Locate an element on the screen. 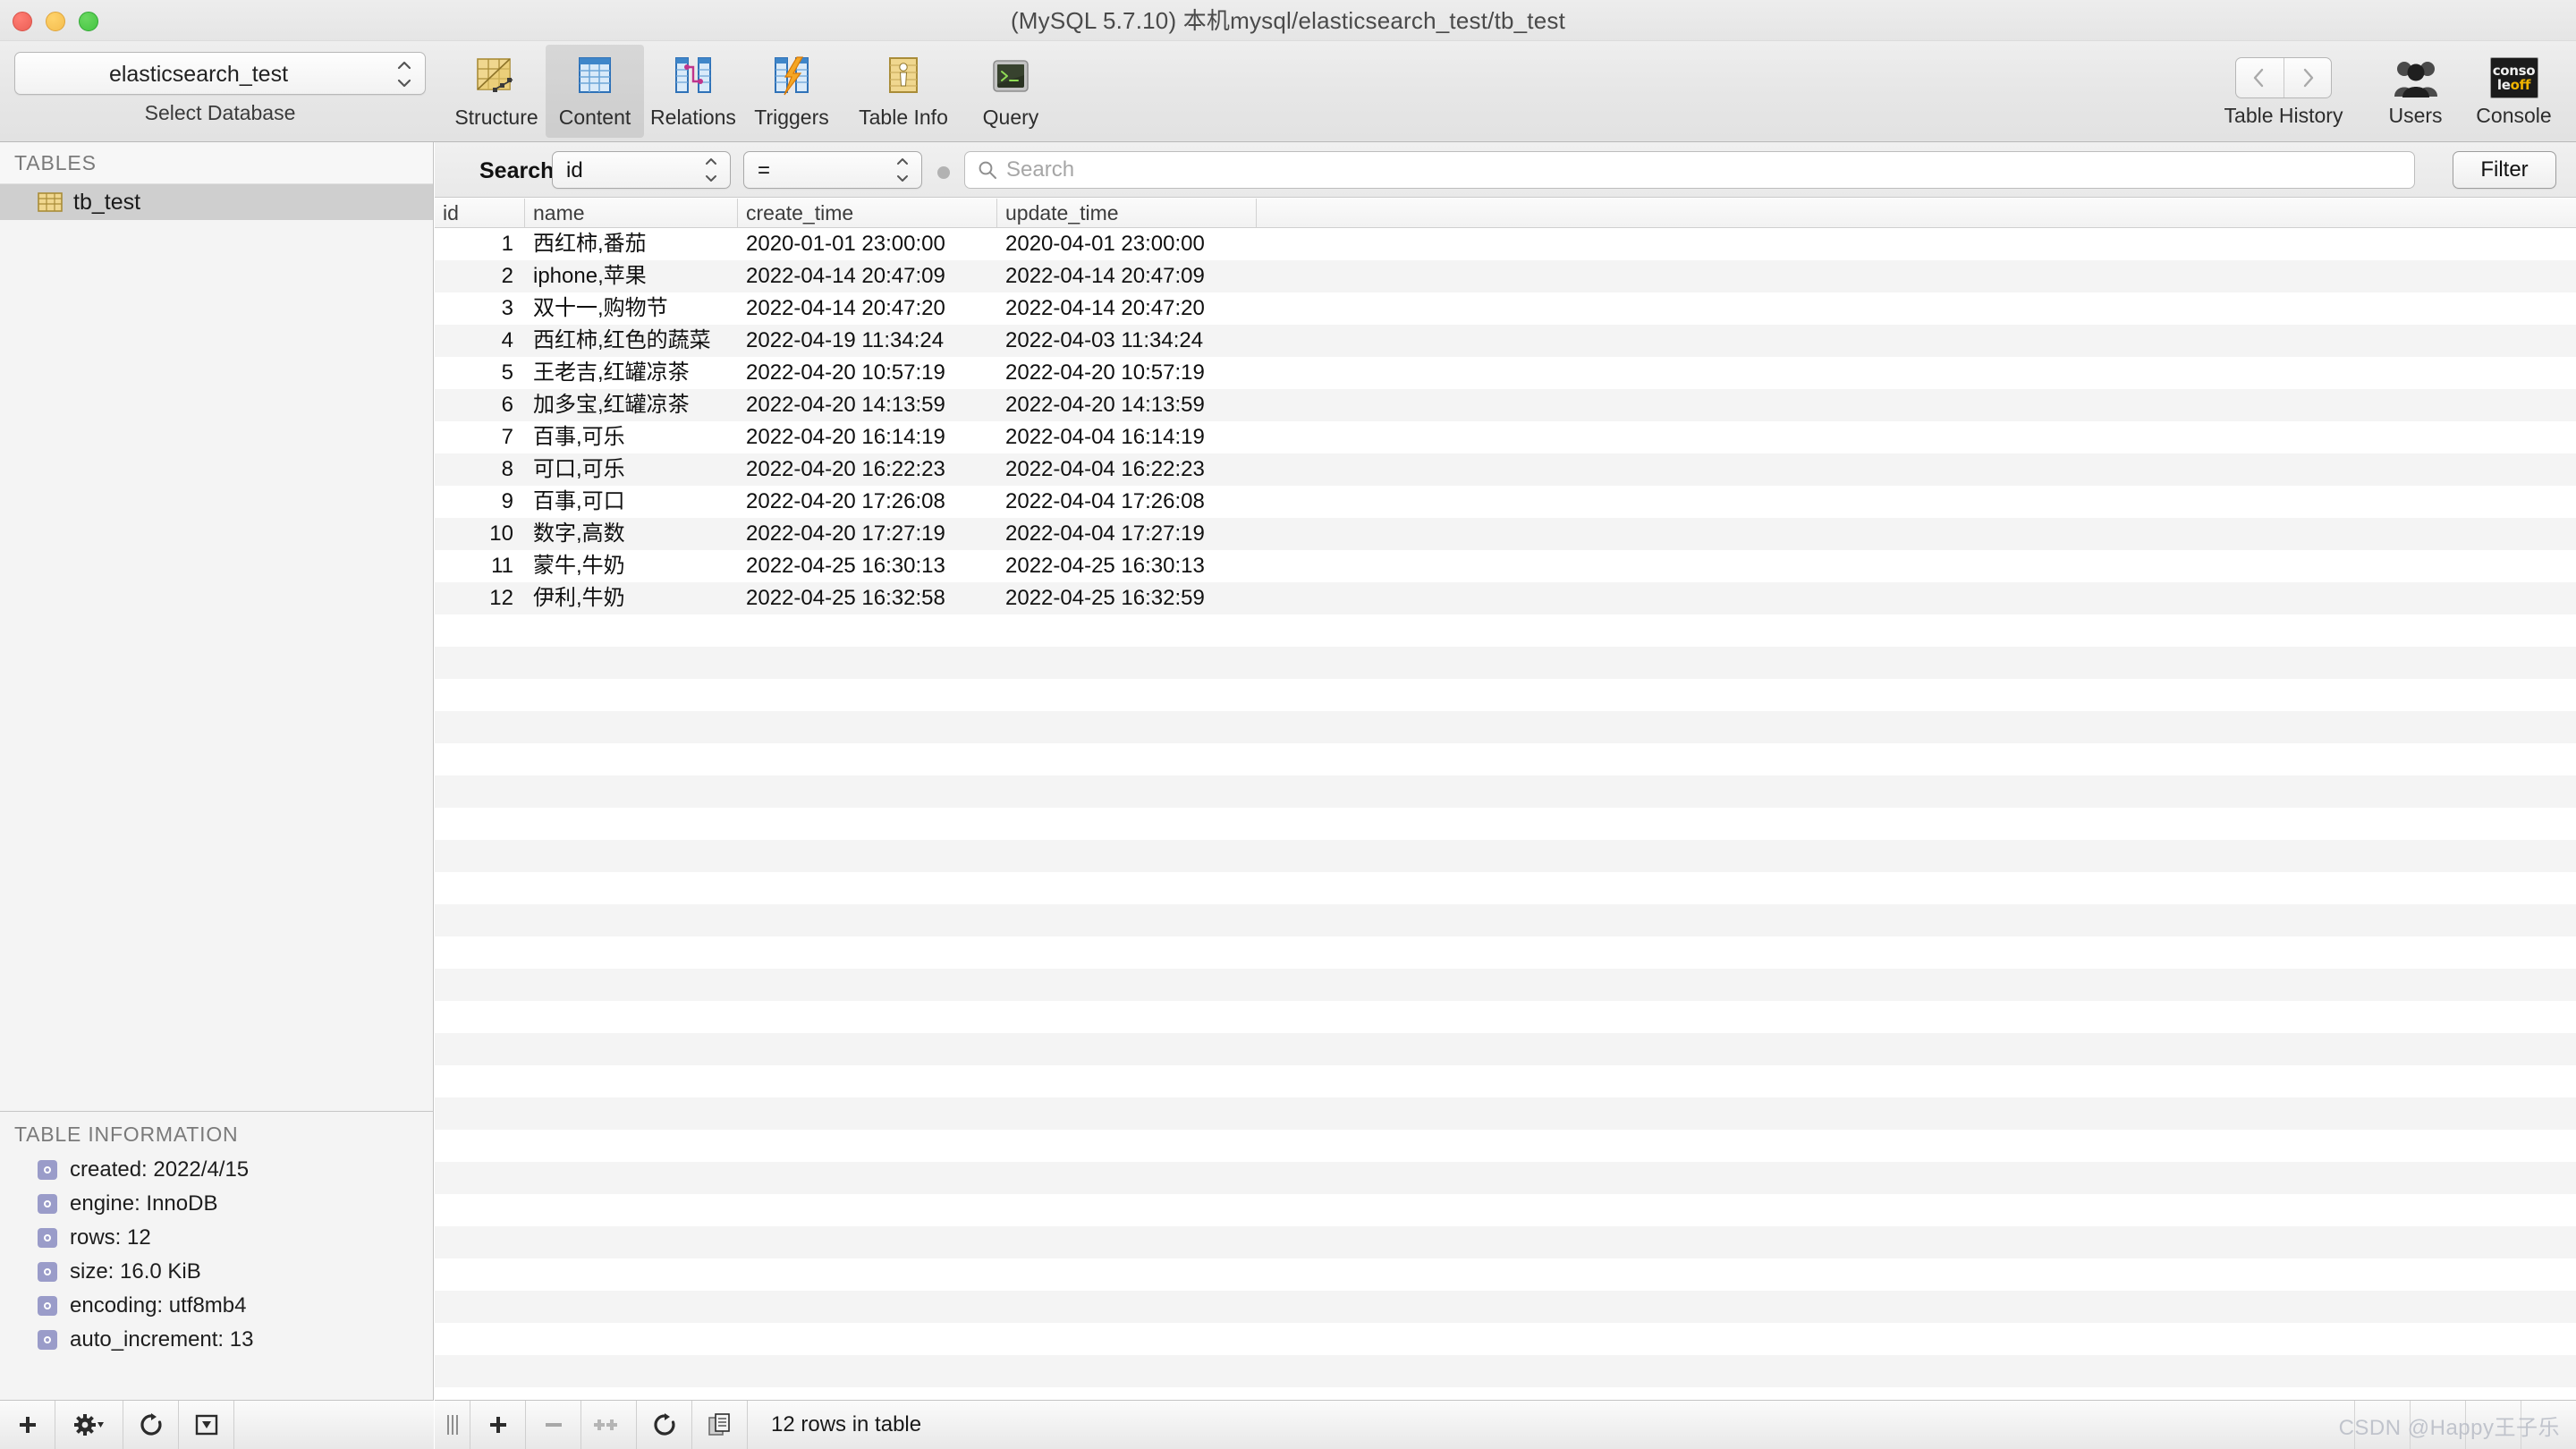 This screenshot has width=2576, height=1449. search-field-select: id is located at coordinates (641, 170).